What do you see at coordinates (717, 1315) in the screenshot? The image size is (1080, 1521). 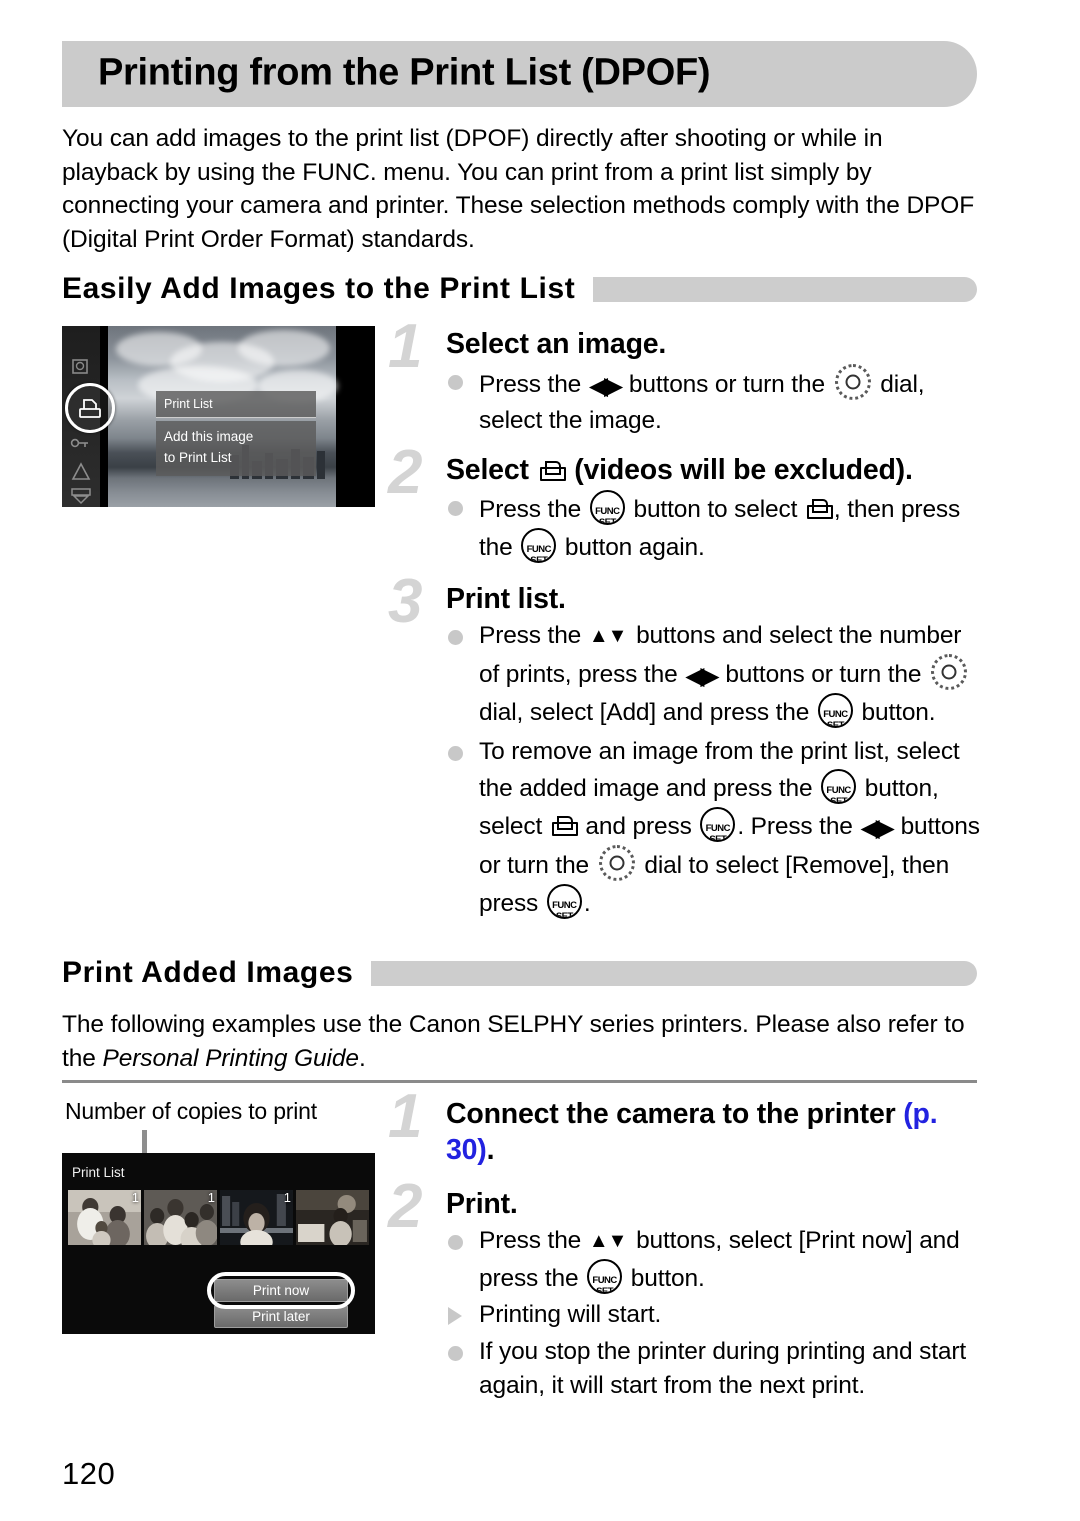 I see `step-bullet-result: Printing will start.` at bounding box center [717, 1315].